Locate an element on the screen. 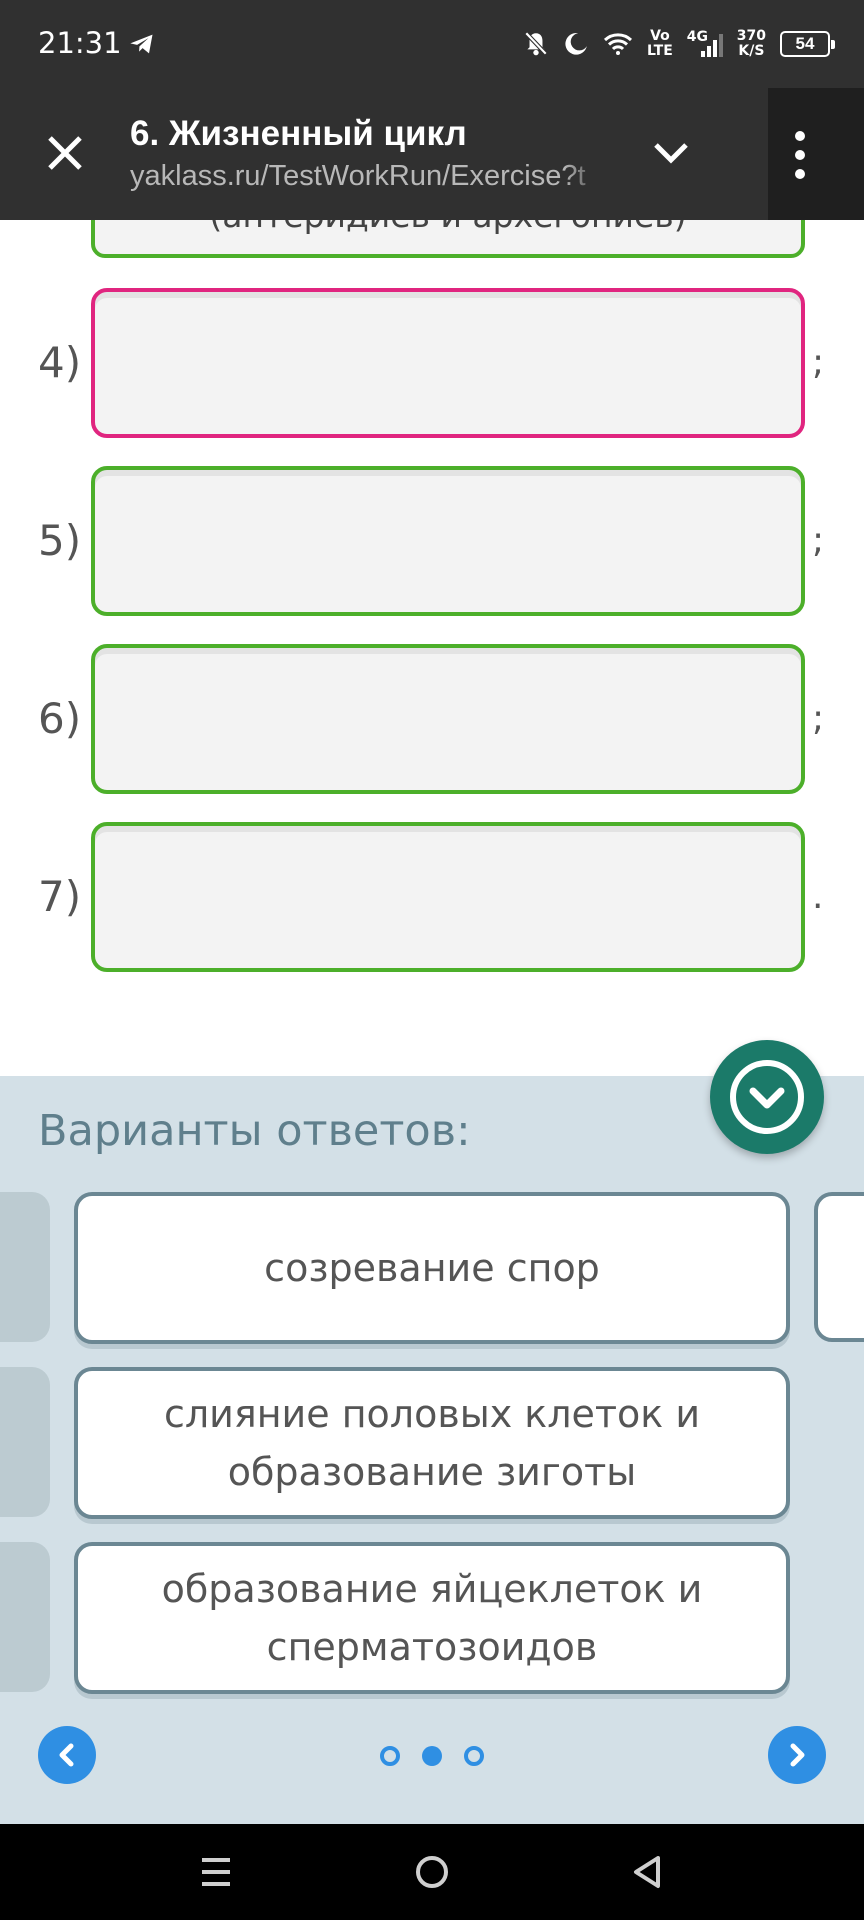  slot-row-6: 6) ; is located at coordinates (432, 719).